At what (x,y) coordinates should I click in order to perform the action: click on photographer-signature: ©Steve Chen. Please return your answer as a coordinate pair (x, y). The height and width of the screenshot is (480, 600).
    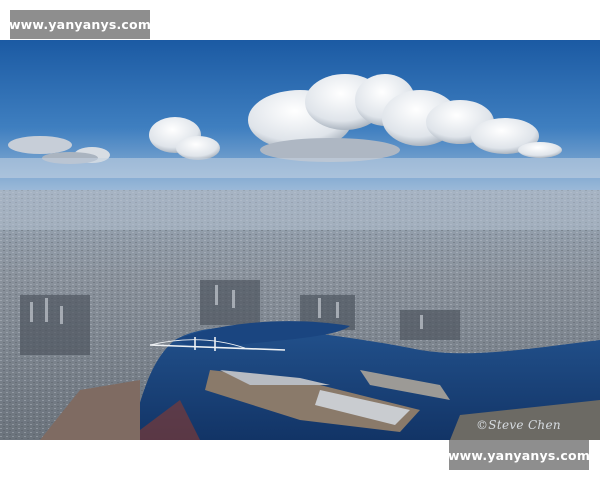
    Looking at the image, I should click on (518, 425).